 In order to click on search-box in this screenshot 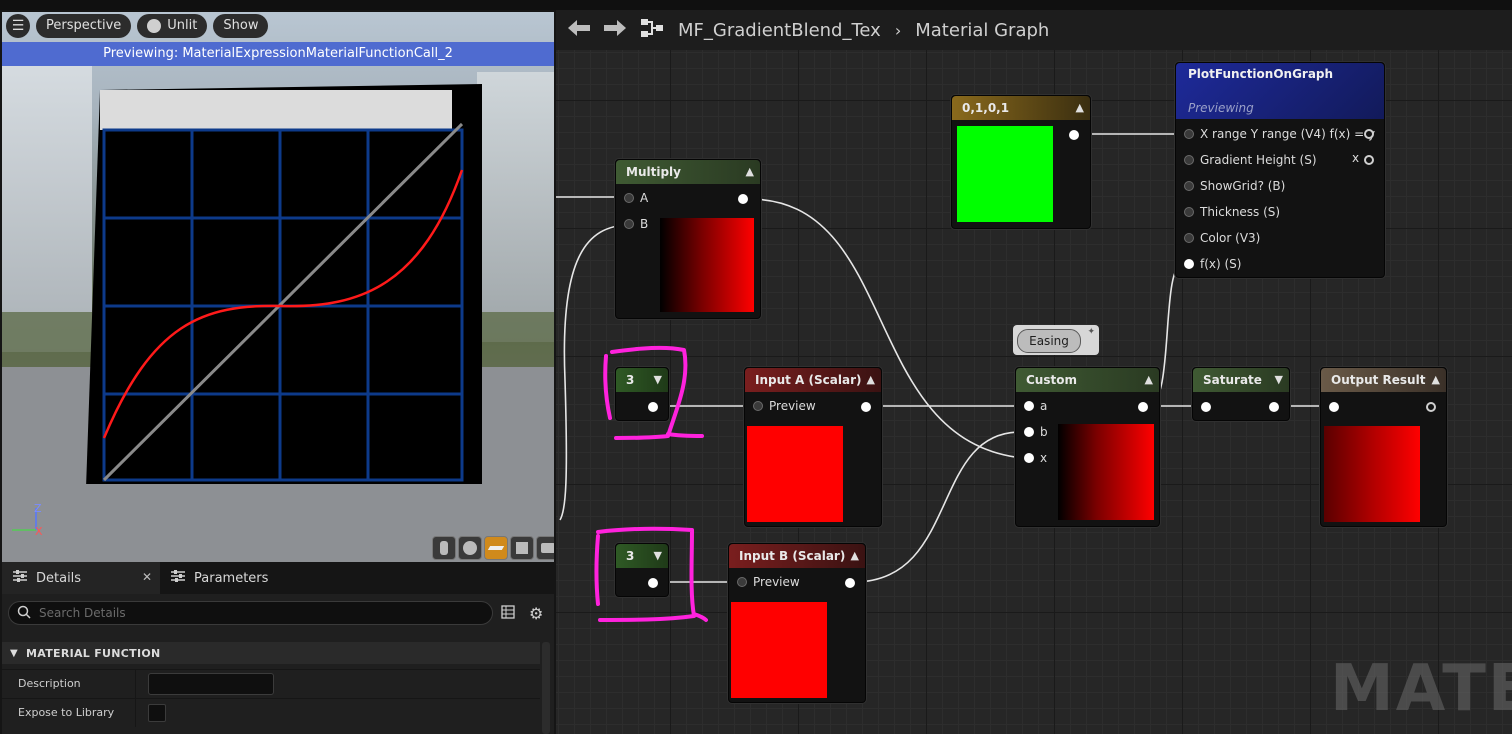, I will do `click(250, 613)`.